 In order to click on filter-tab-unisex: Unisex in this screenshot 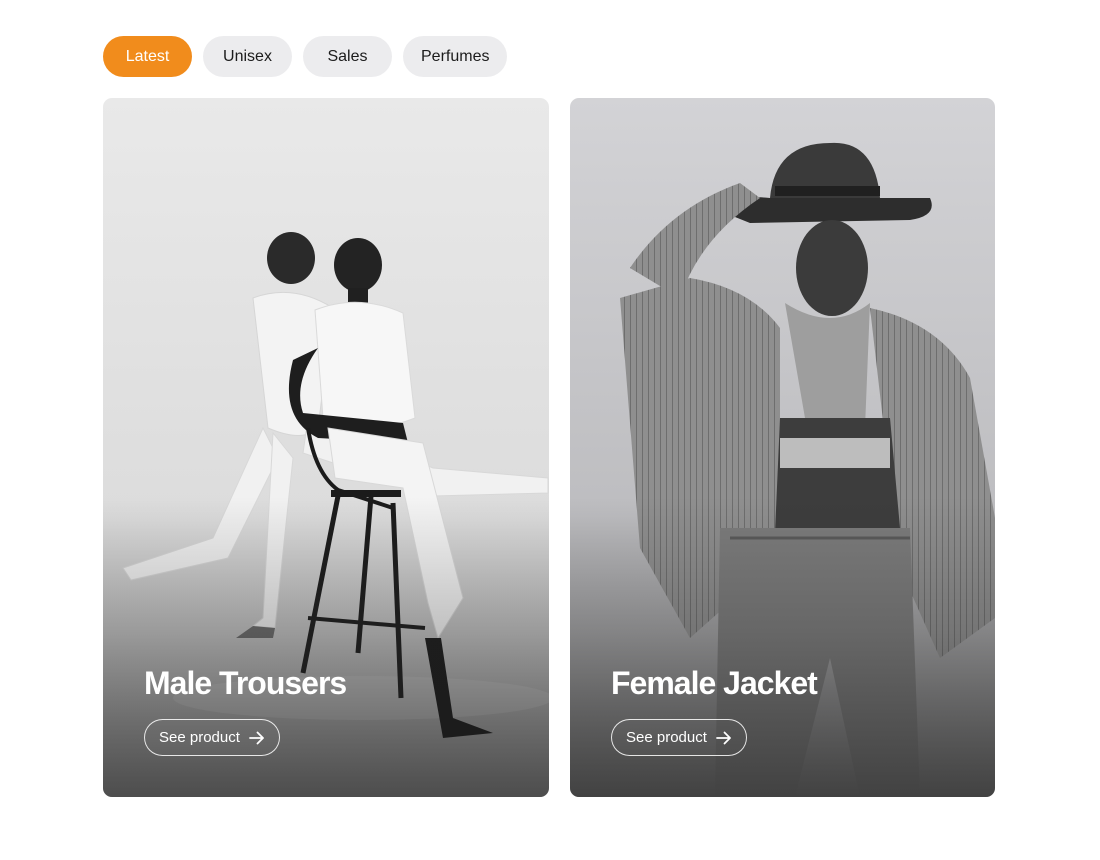, I will do `click(247, 56)`.